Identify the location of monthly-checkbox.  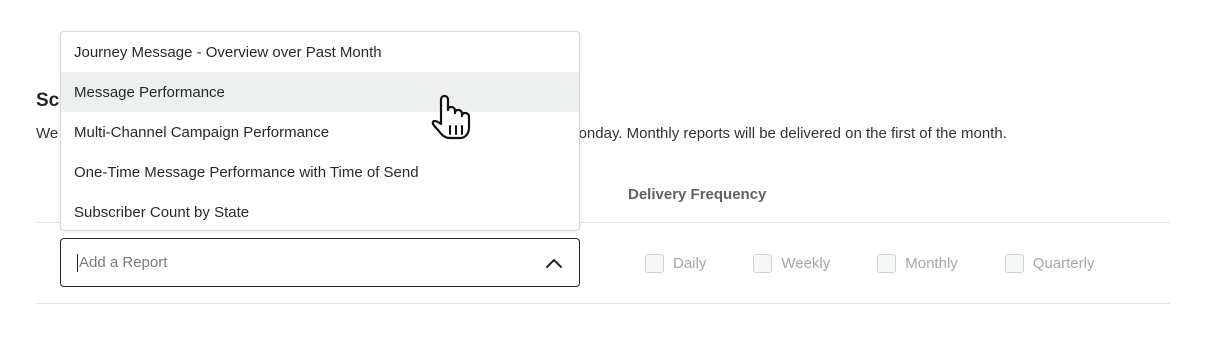
(887, 263).